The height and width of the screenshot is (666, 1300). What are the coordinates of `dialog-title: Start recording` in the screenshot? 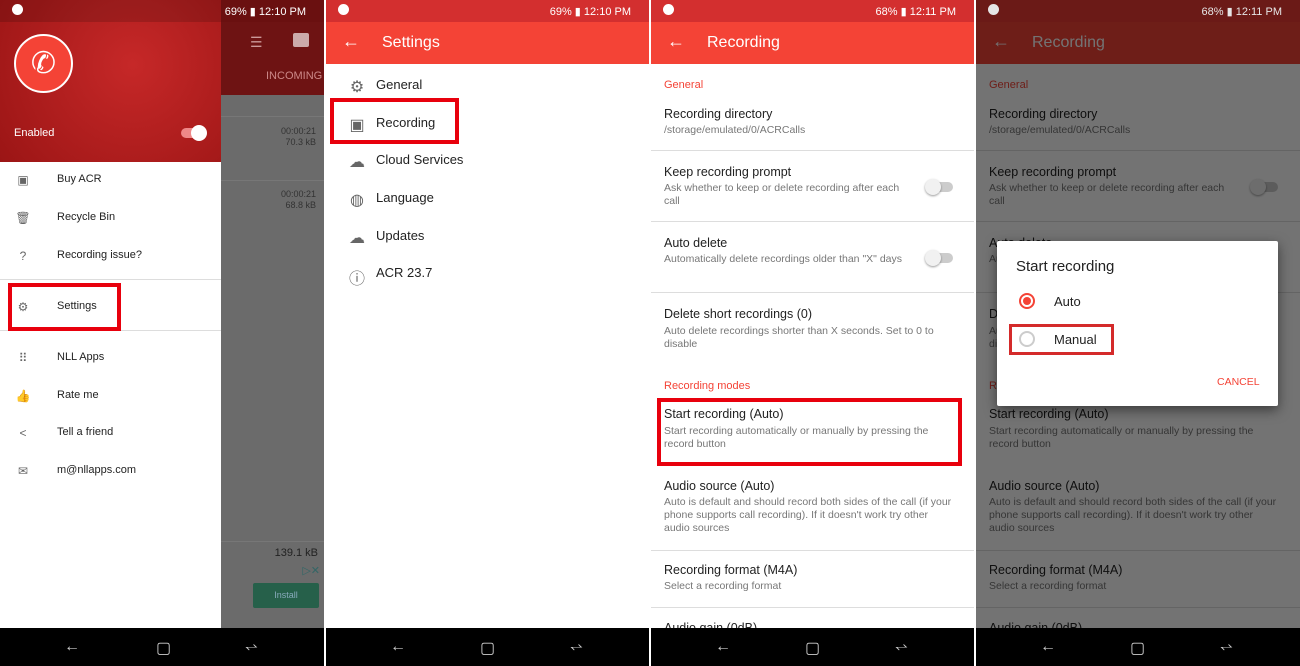 It's located at (1065, 266).